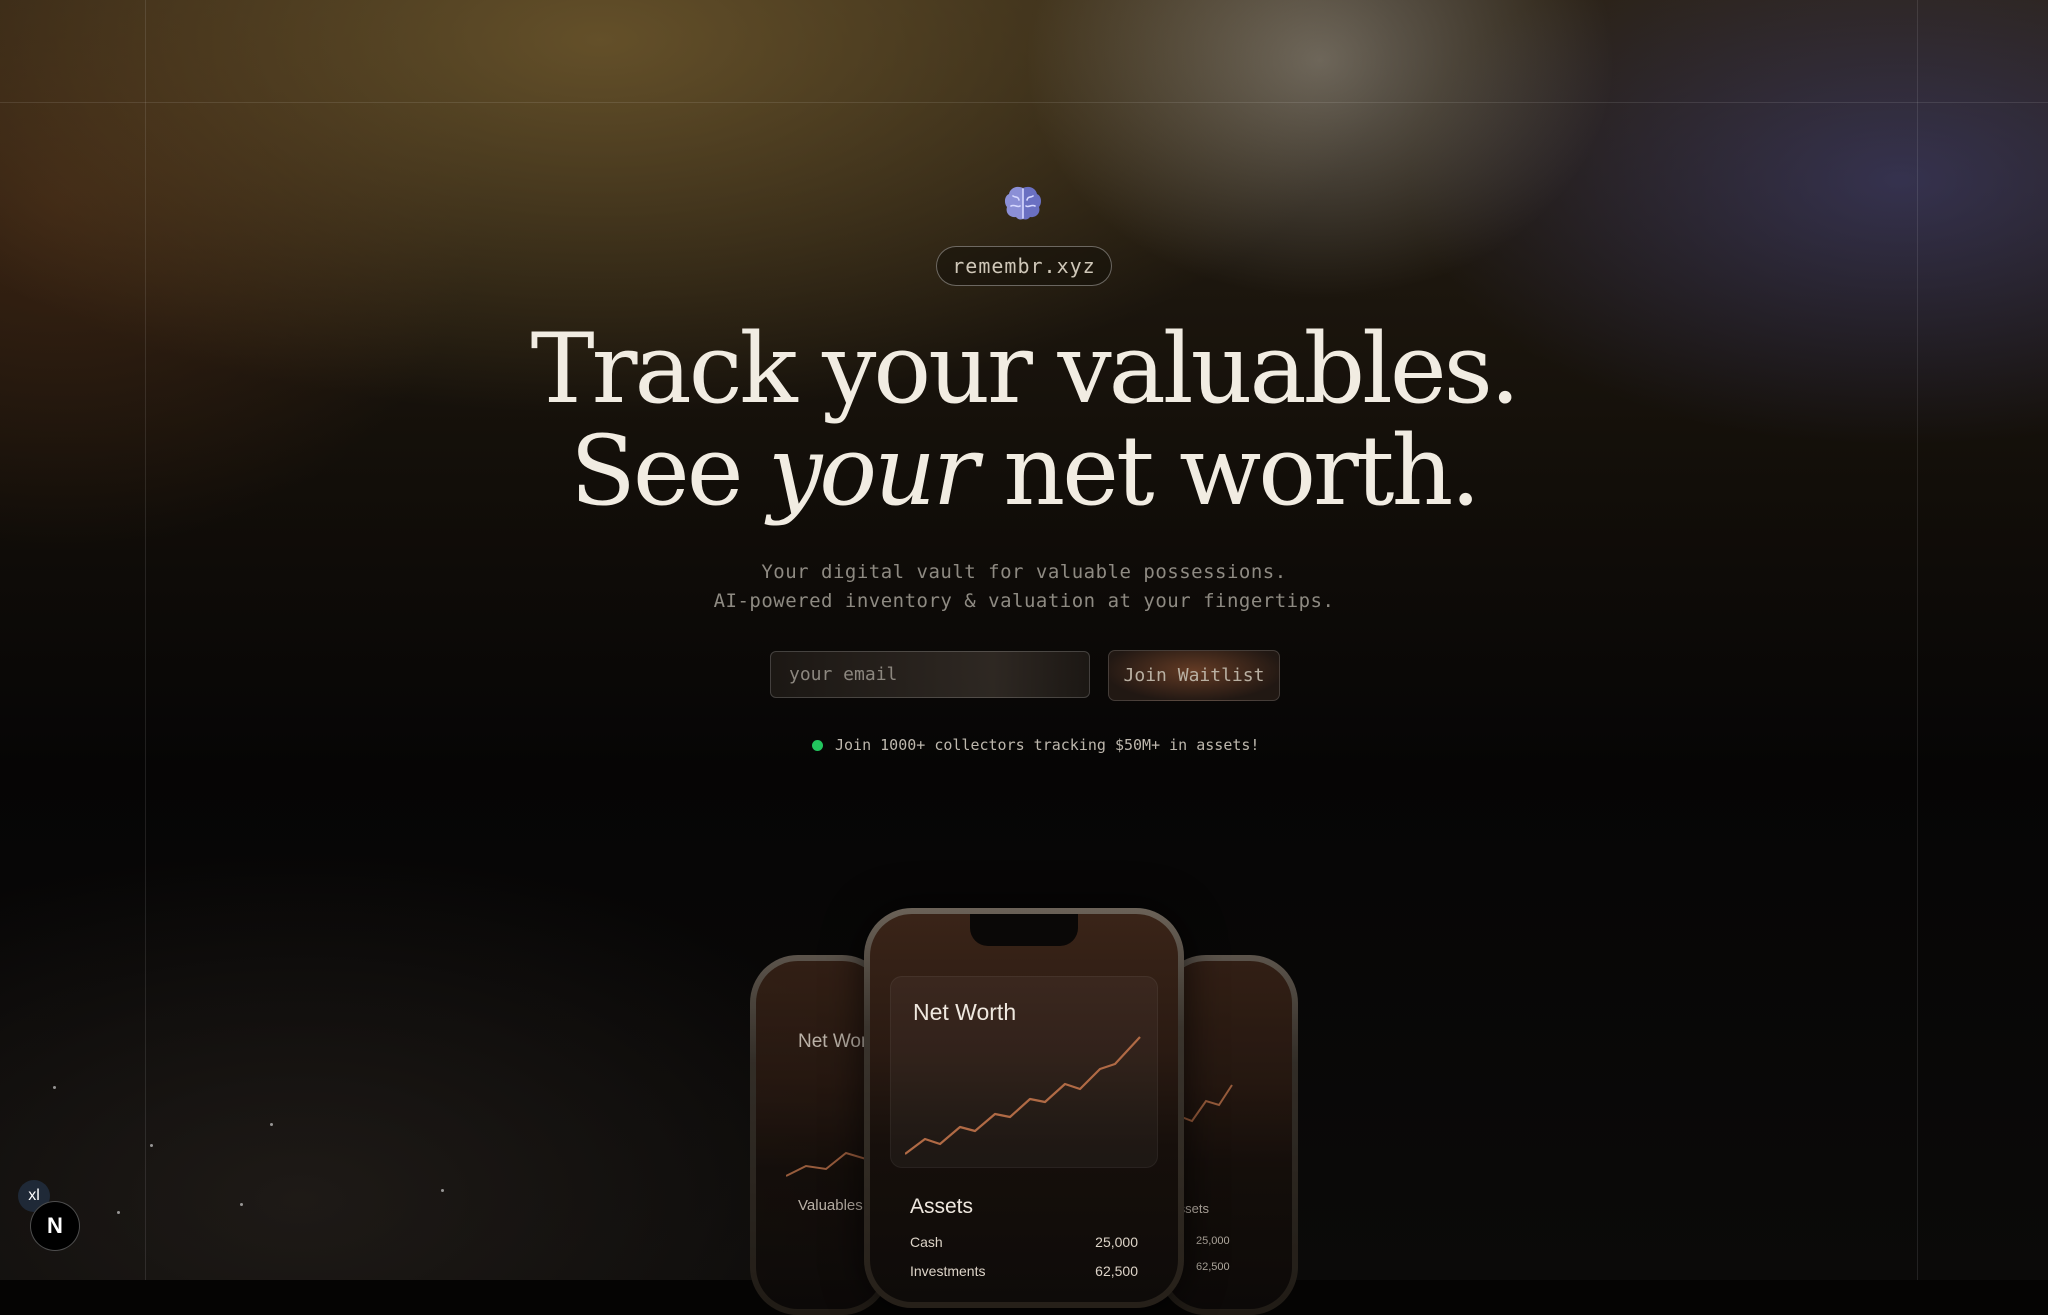 Image resolution: width=2048 pixels, height=1315 pixels. Describe the element at coordinates (1024, 102) in the screenshot. I see `grid-line-horizontal` at that location.